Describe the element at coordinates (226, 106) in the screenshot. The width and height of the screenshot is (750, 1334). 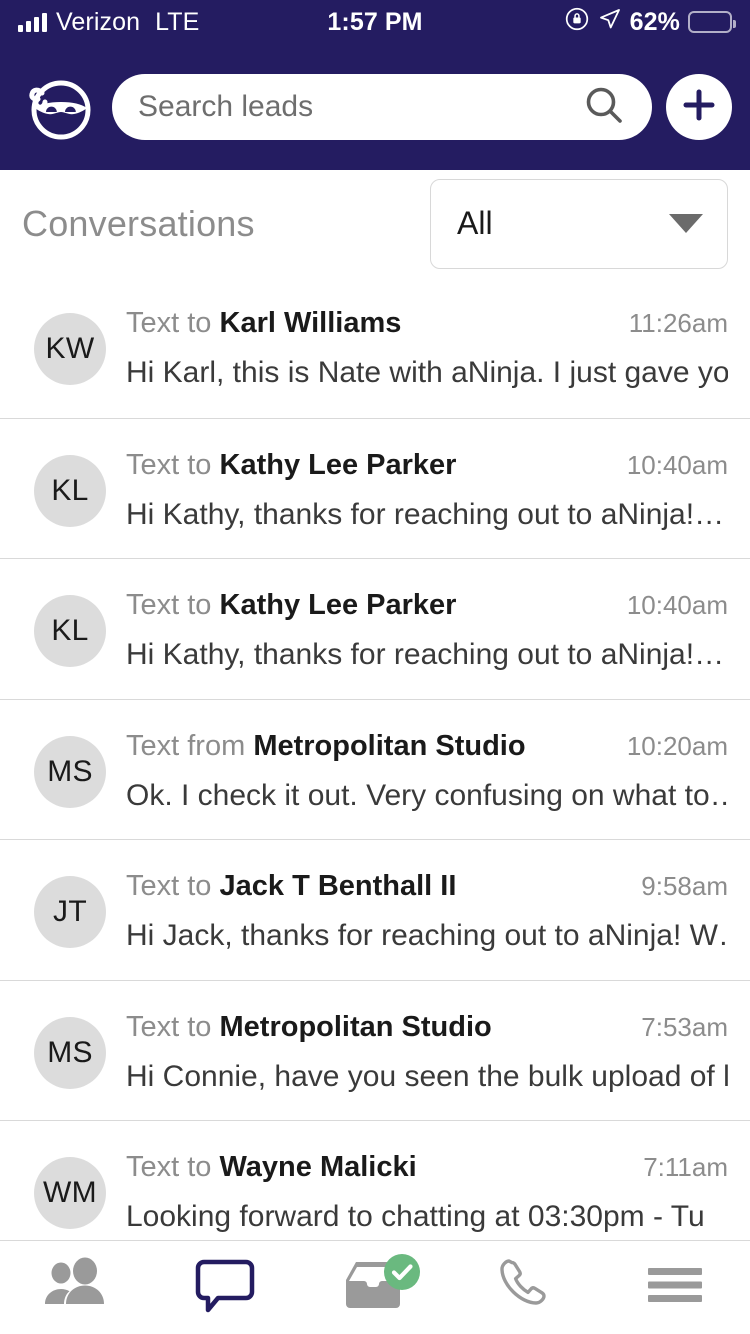
I see `search-placeholder: Search leads` at that location.